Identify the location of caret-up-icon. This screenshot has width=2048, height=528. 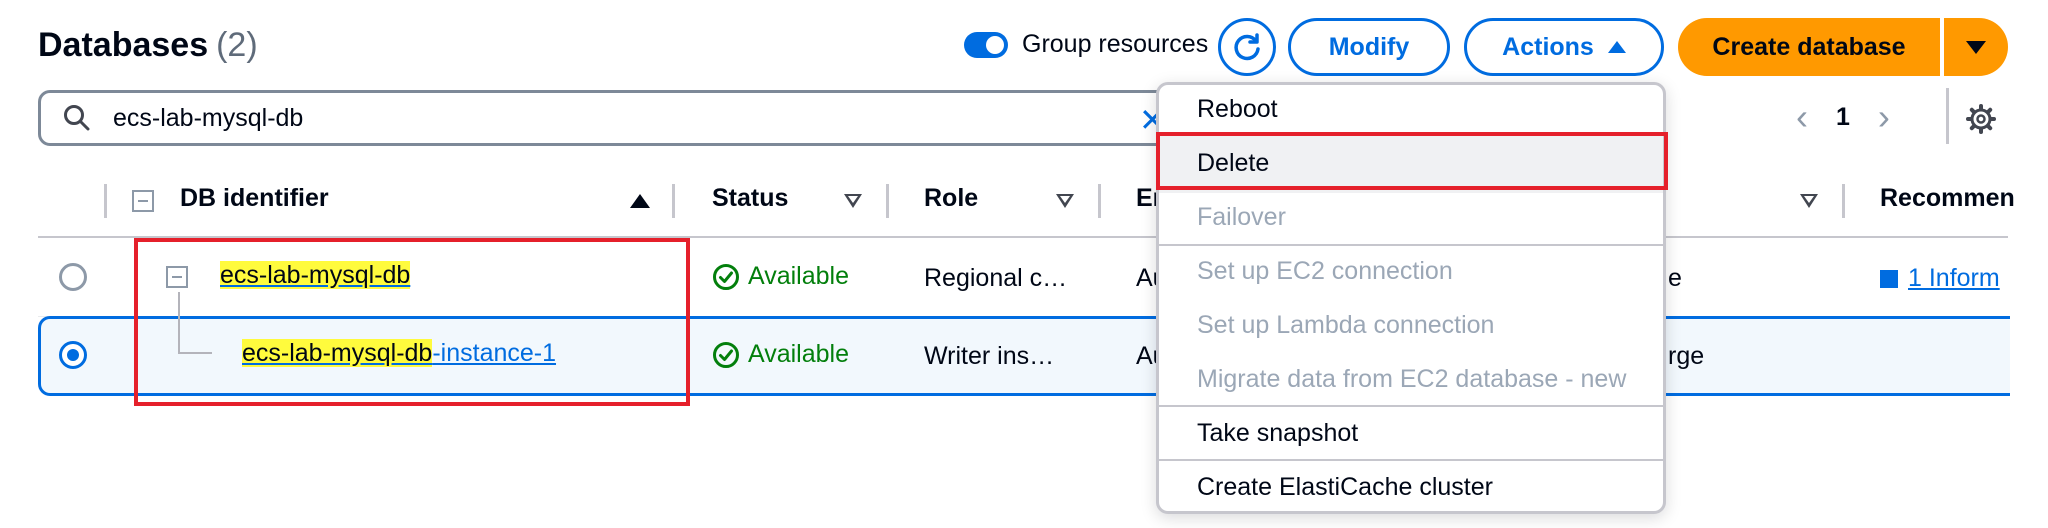
(1616, 47).